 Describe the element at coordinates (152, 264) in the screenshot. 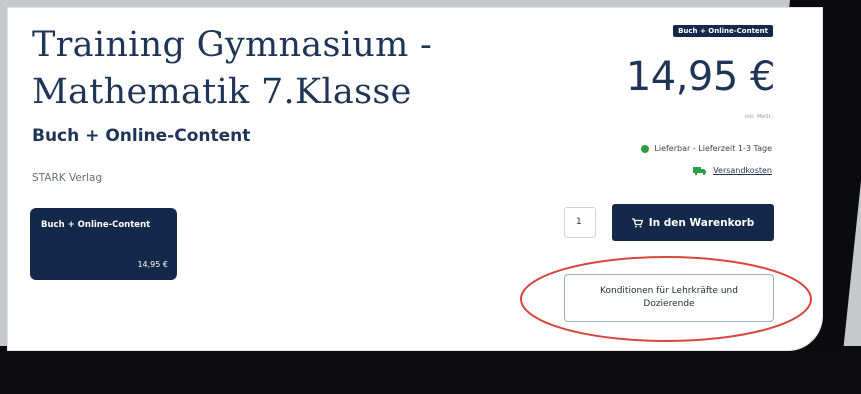

I see `variant-price: 14,95 €` at that location.